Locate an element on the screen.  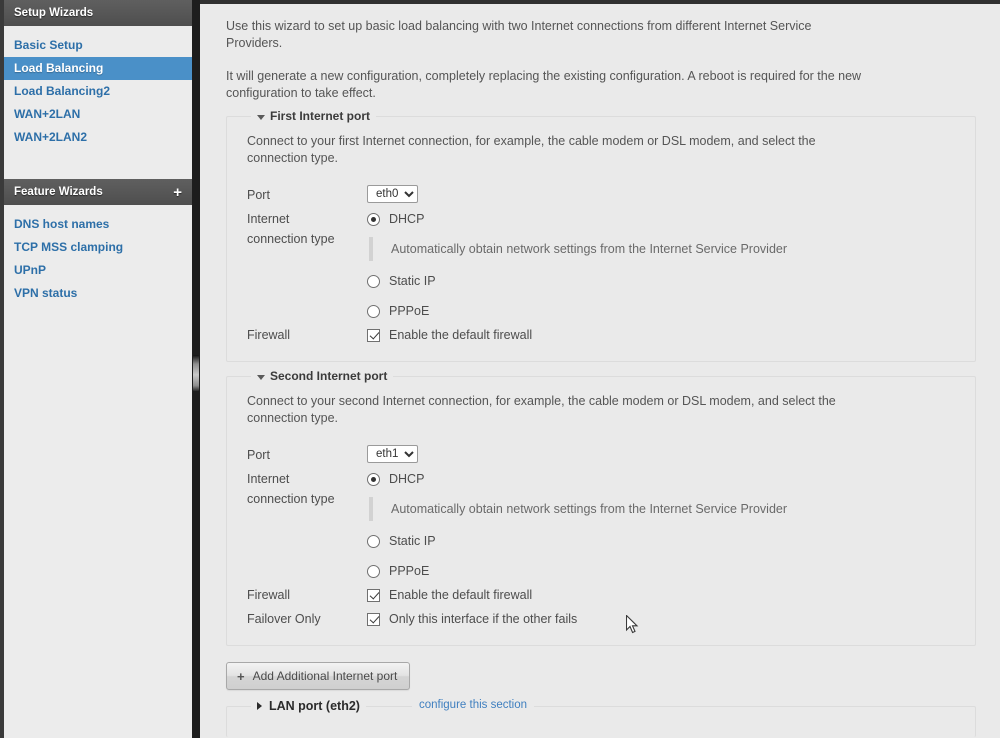
vertical-scrollbar is located at coordinates (196, 369).